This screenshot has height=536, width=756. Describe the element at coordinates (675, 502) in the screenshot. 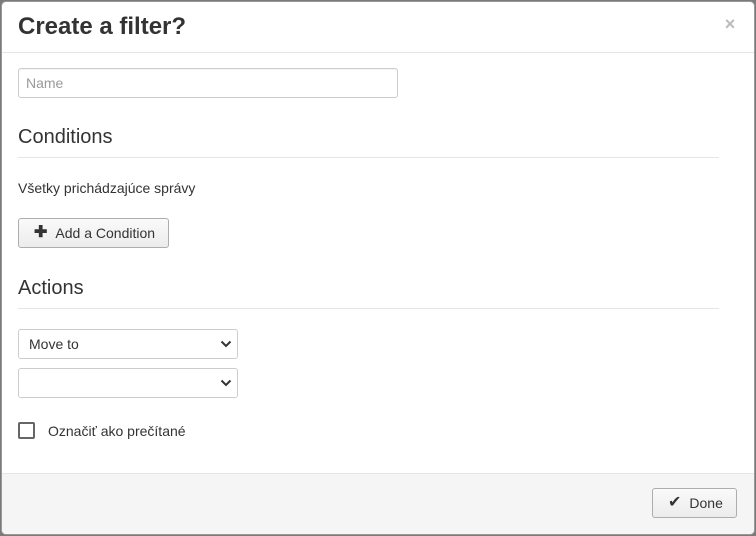

I see `checkmark-icon: ✔` at that location.